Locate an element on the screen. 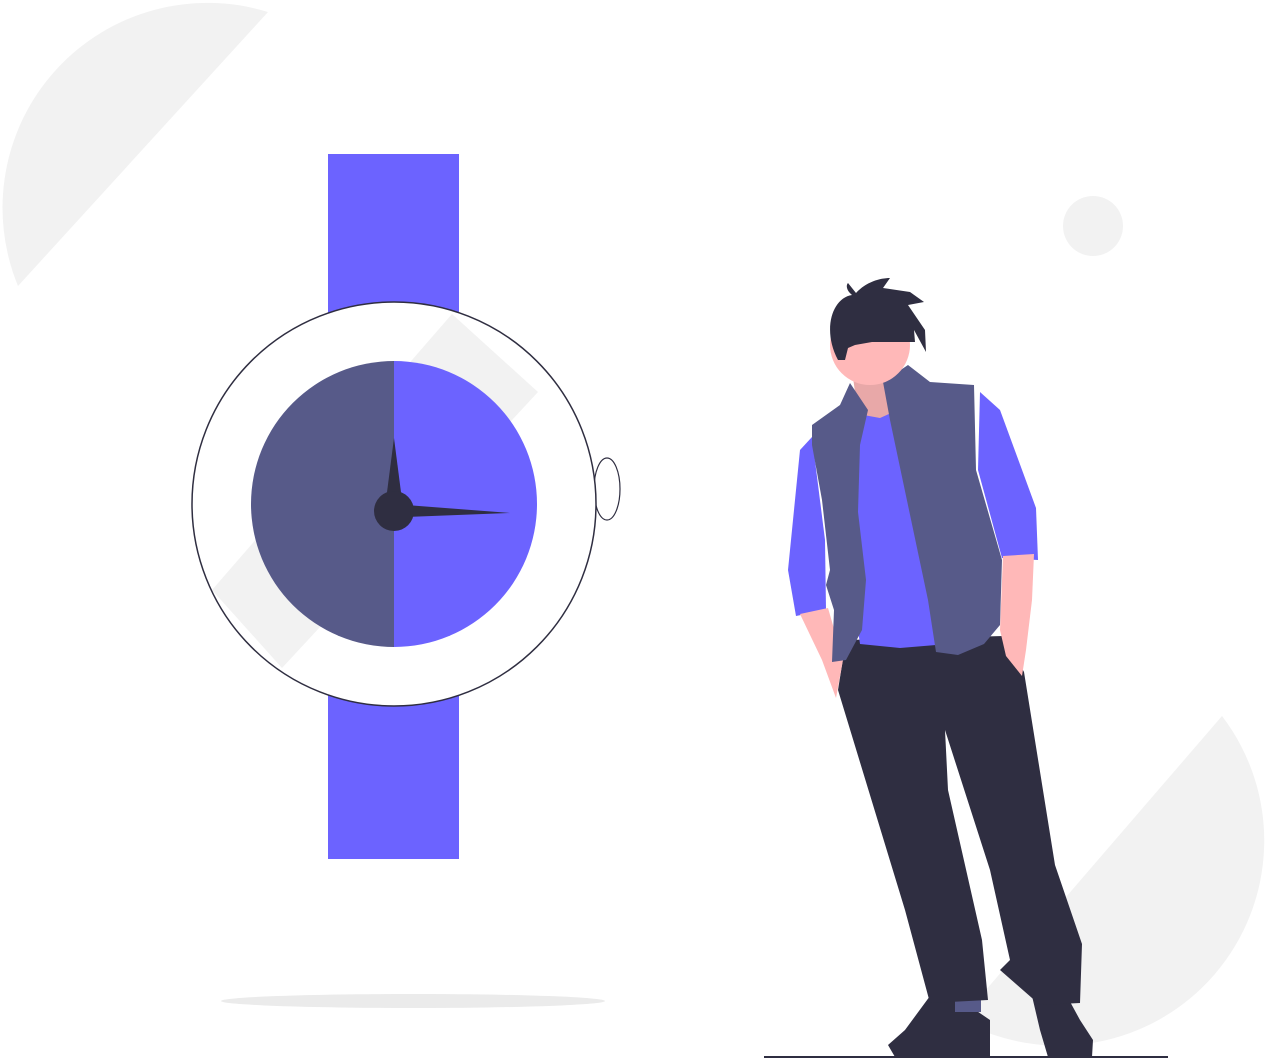 Image resolution: width=1280 pixels, height=1059 pixels. watch-strap-top is located at coordinates (393, 234).